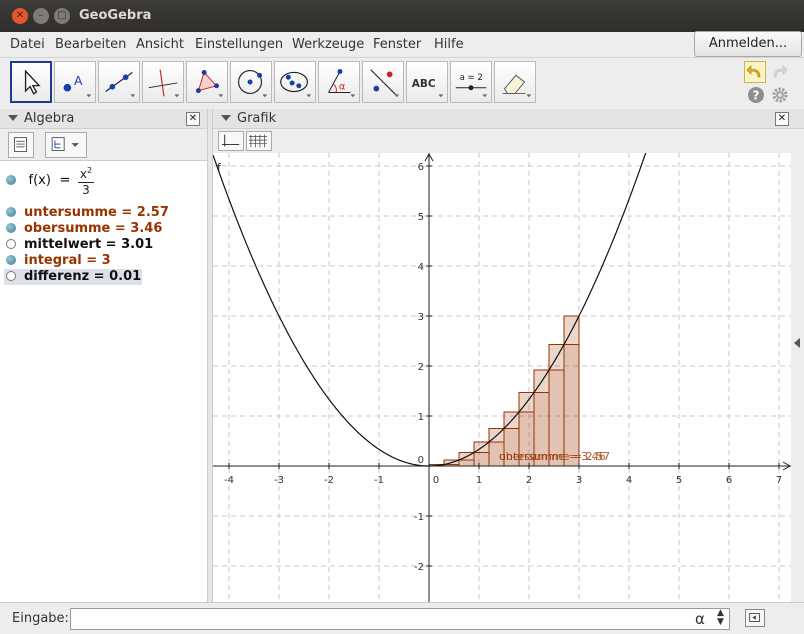  What do you see at coordinates (119, 82) in the screenshot?
I see `line-tool` at bounding box center [119, 82].